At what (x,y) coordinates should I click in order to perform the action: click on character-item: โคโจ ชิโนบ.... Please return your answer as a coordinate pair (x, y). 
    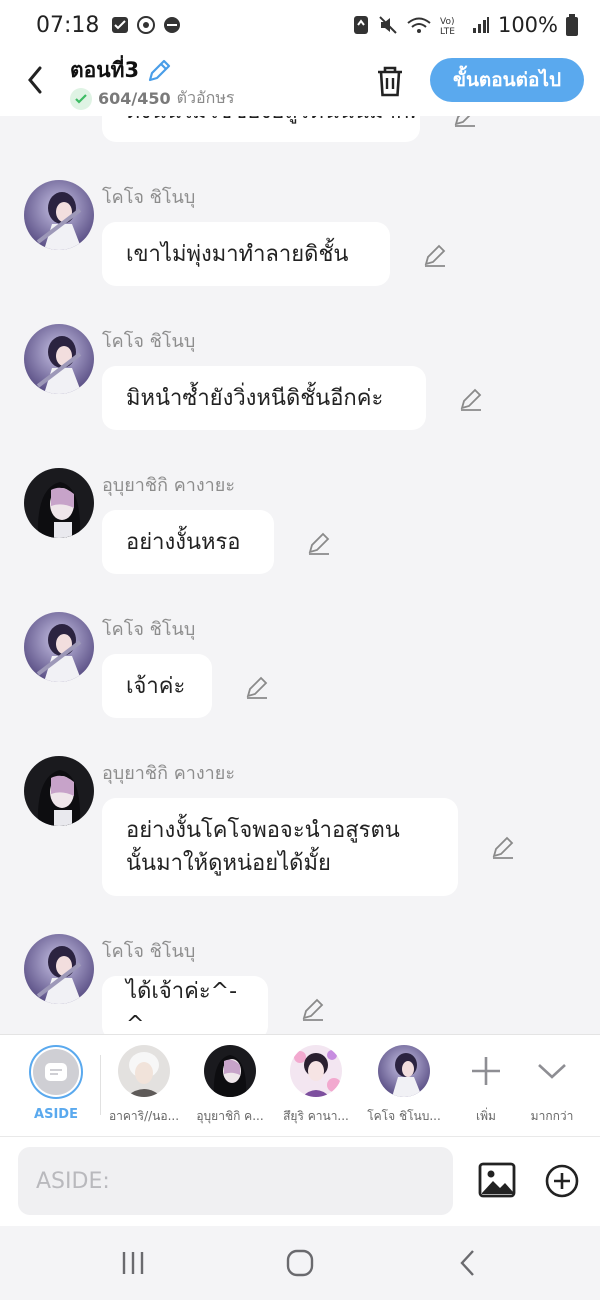
    Looking at the image, I should click on (404, 1085).